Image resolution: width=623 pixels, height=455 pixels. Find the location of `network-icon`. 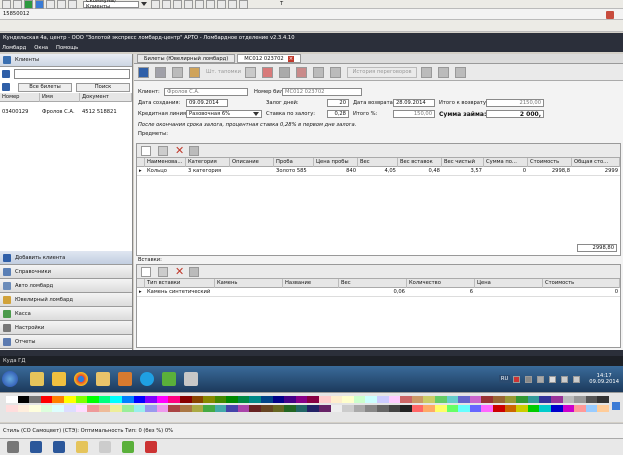

network-icon is located at coordinates (577, 379).